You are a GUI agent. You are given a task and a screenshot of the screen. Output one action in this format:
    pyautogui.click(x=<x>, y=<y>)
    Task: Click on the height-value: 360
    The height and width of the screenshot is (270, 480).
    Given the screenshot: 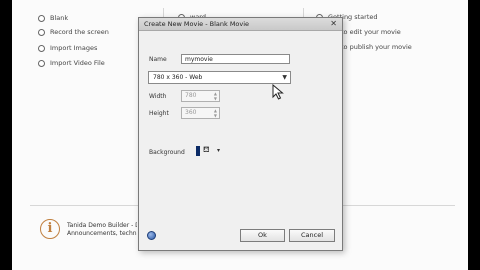 What is the action you would take?
    pyautogui.click(x=191, y=112)
    